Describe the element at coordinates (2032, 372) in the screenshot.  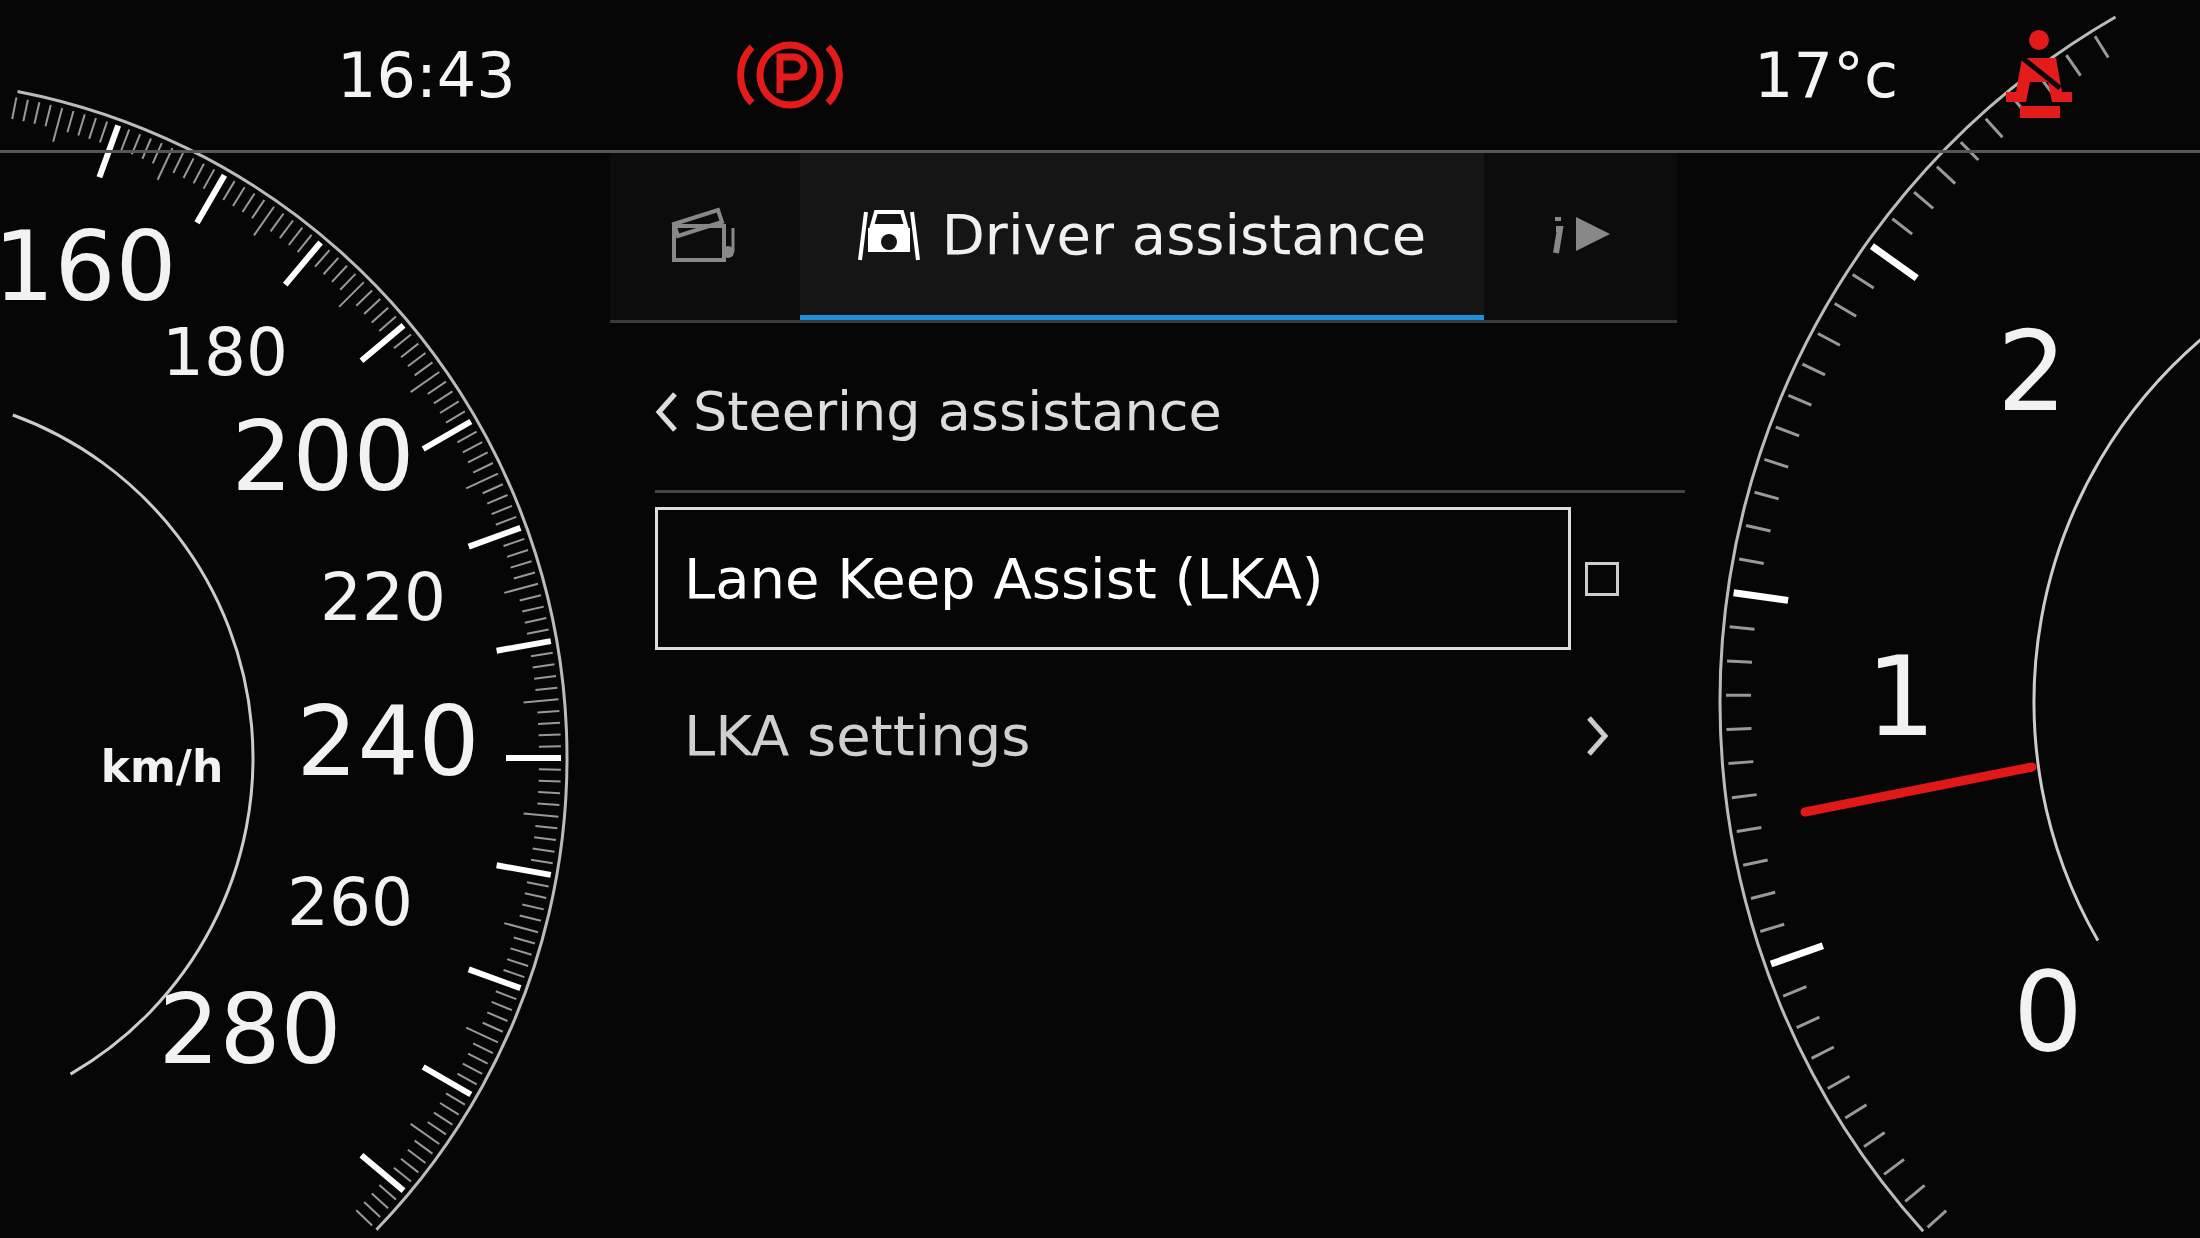
I see `rpm-label: 2` at that location.